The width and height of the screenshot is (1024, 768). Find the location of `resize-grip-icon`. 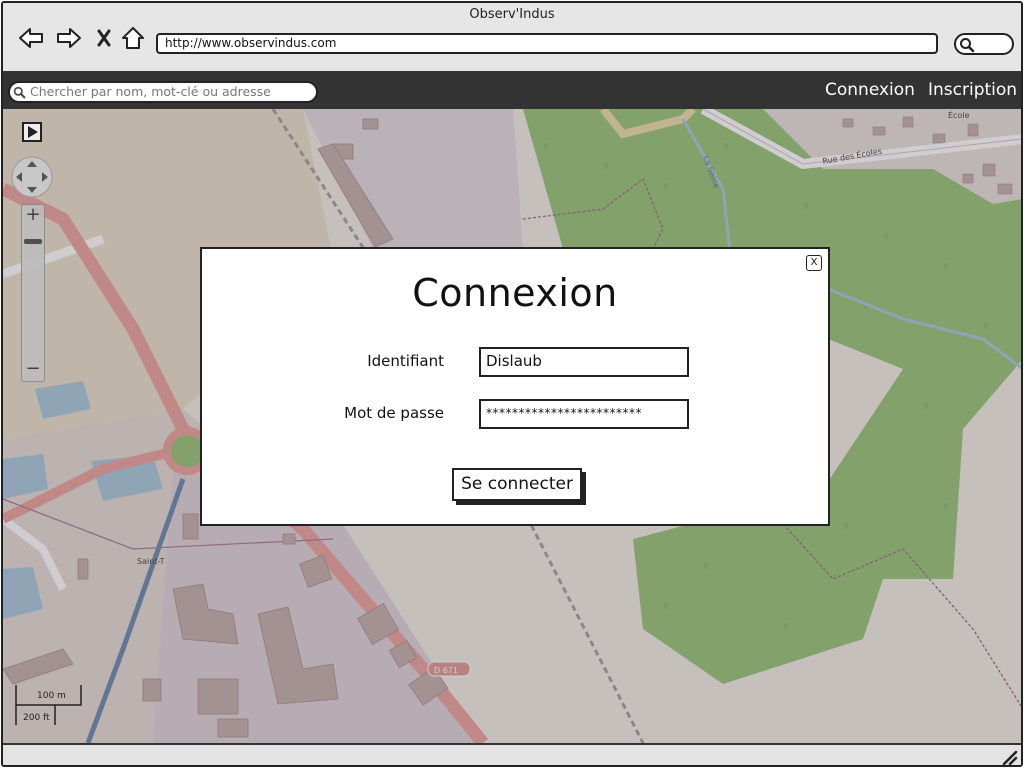

resize-grip-icon is located at coordinates (1009, 757).